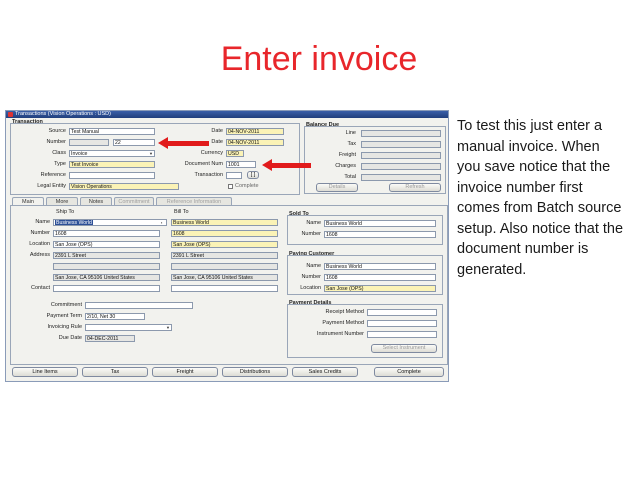 Image resolution: width=638 pixels, height=478 pixels. I want to click on paying-name-label: Name, so click(313, 266).